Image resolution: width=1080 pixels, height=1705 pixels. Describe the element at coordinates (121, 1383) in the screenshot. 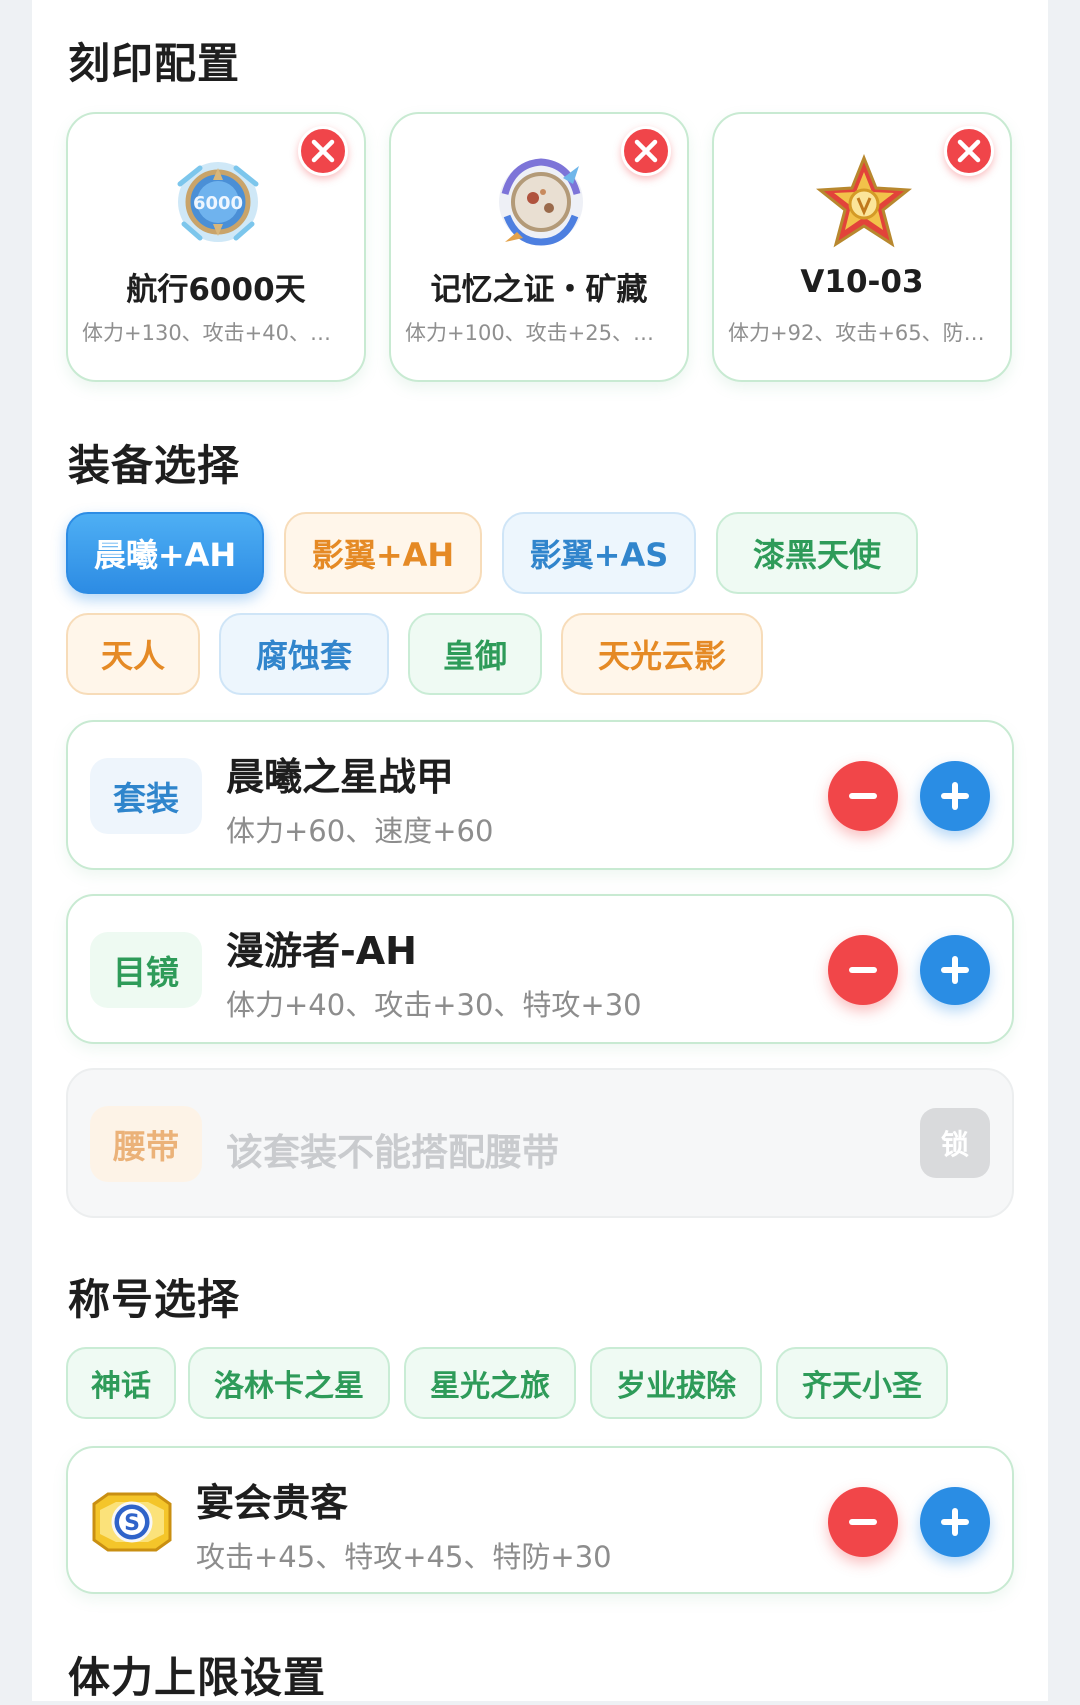

I see `title-chip-shenhua: 神话` at that location.